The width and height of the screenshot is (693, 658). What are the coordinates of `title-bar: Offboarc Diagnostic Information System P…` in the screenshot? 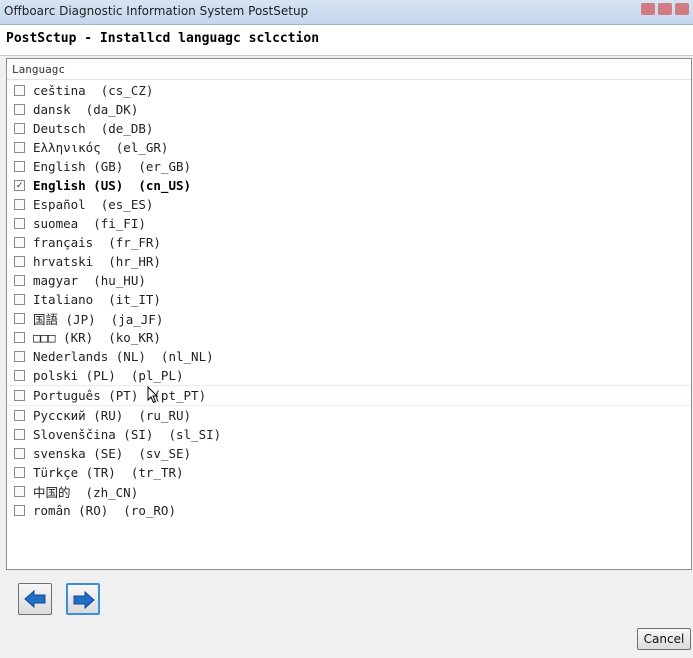 It's located at (346, 12).